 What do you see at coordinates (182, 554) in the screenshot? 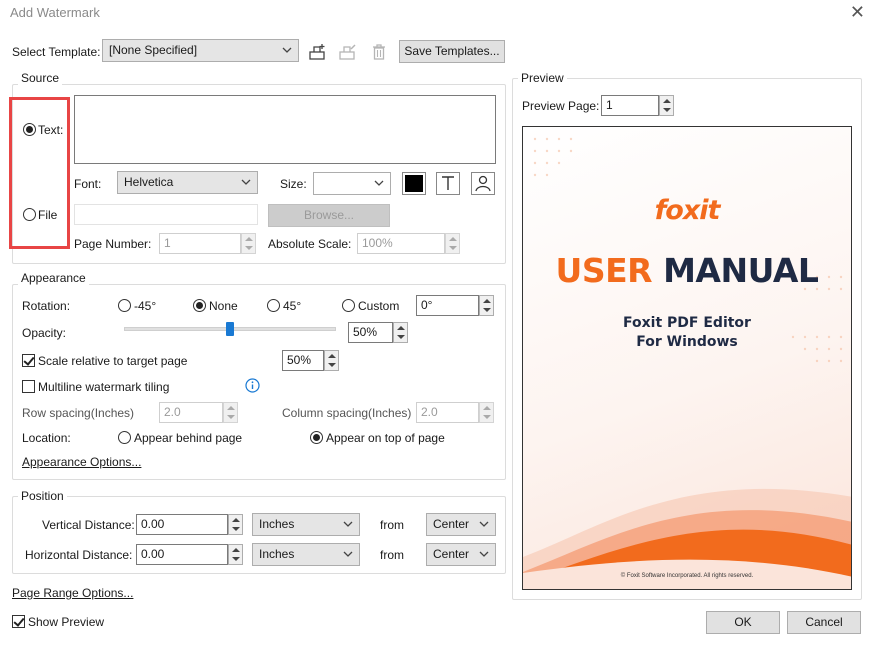
I see `horizontal-distance-input: 0.00` at bounding box center [182, 554].